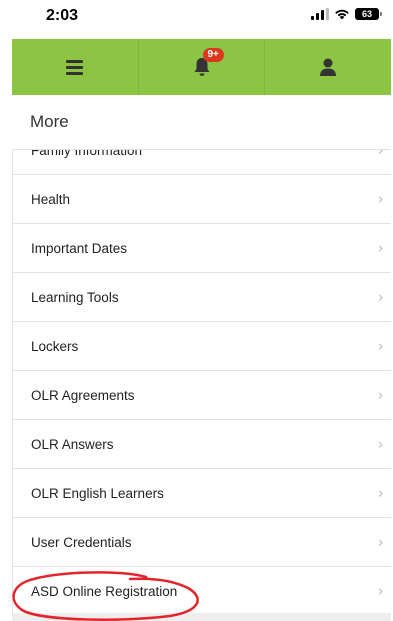  Describe the element at coordinates (201, 297) in the screenshot. I see `list-item-learning-tools: Learning Tools ›` at that location.